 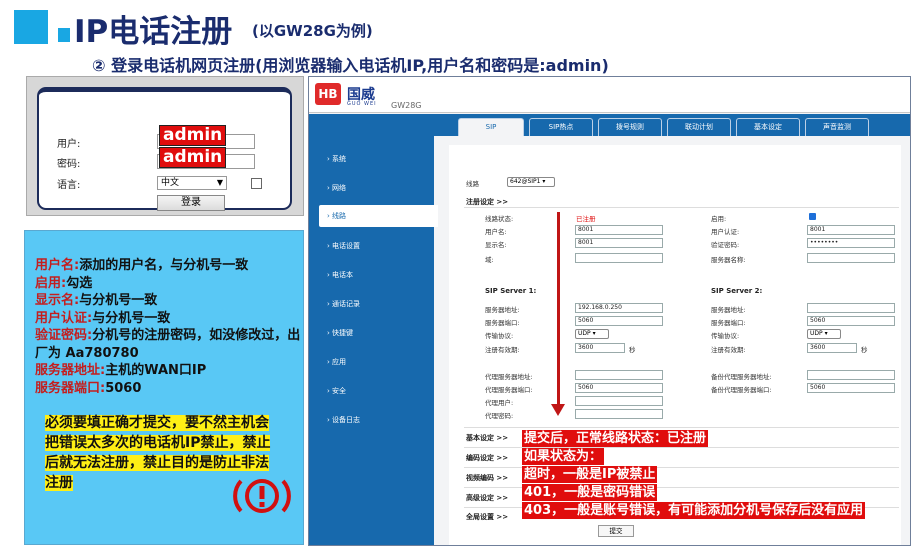 I want to click on auth-password-label: 验证密码:, so click(x=725, y=245).